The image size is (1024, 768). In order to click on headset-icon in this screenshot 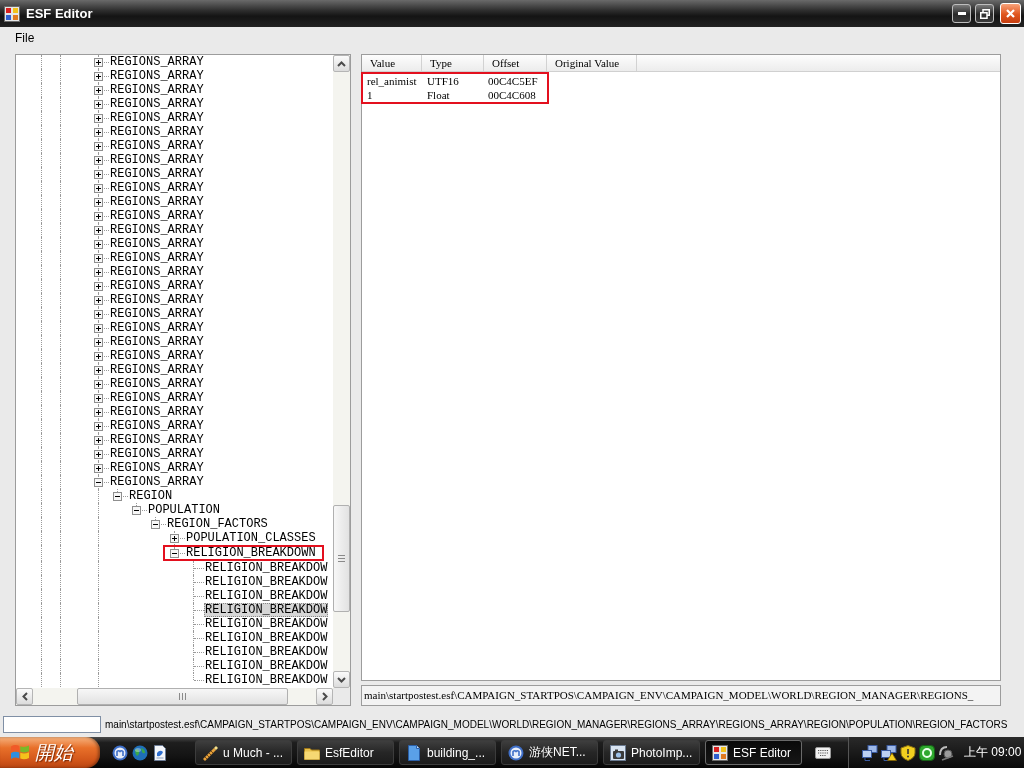, I will do `click(946, 752)`.